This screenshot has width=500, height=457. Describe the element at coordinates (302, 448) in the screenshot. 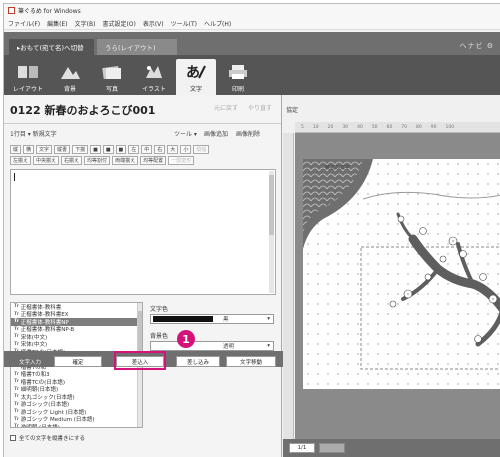

I see `page-indicator: 1/1` at that location.